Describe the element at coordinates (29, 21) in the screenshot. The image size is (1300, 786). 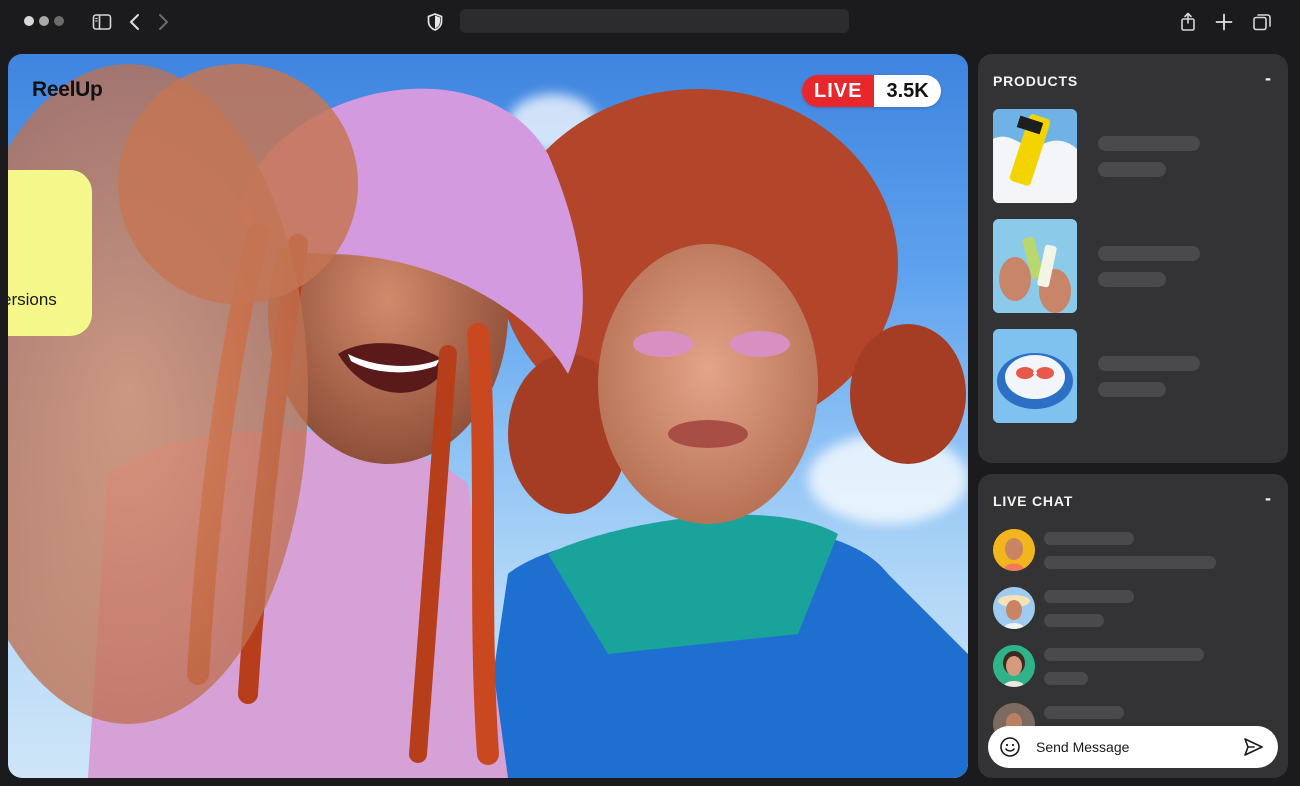
I see `close-dot` at that location.